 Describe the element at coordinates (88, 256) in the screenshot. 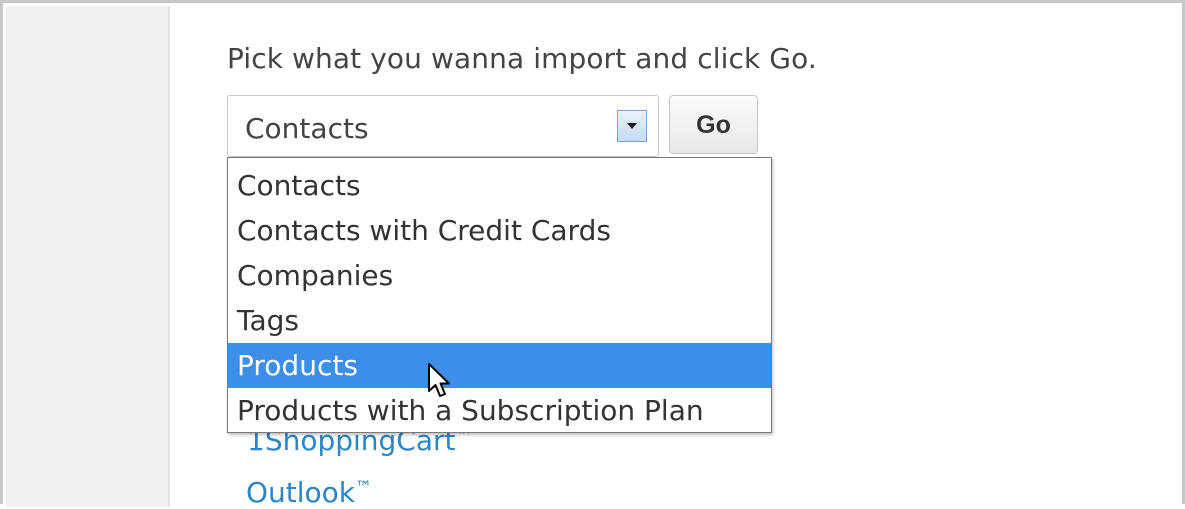

I see `left-sidebar` at that location.